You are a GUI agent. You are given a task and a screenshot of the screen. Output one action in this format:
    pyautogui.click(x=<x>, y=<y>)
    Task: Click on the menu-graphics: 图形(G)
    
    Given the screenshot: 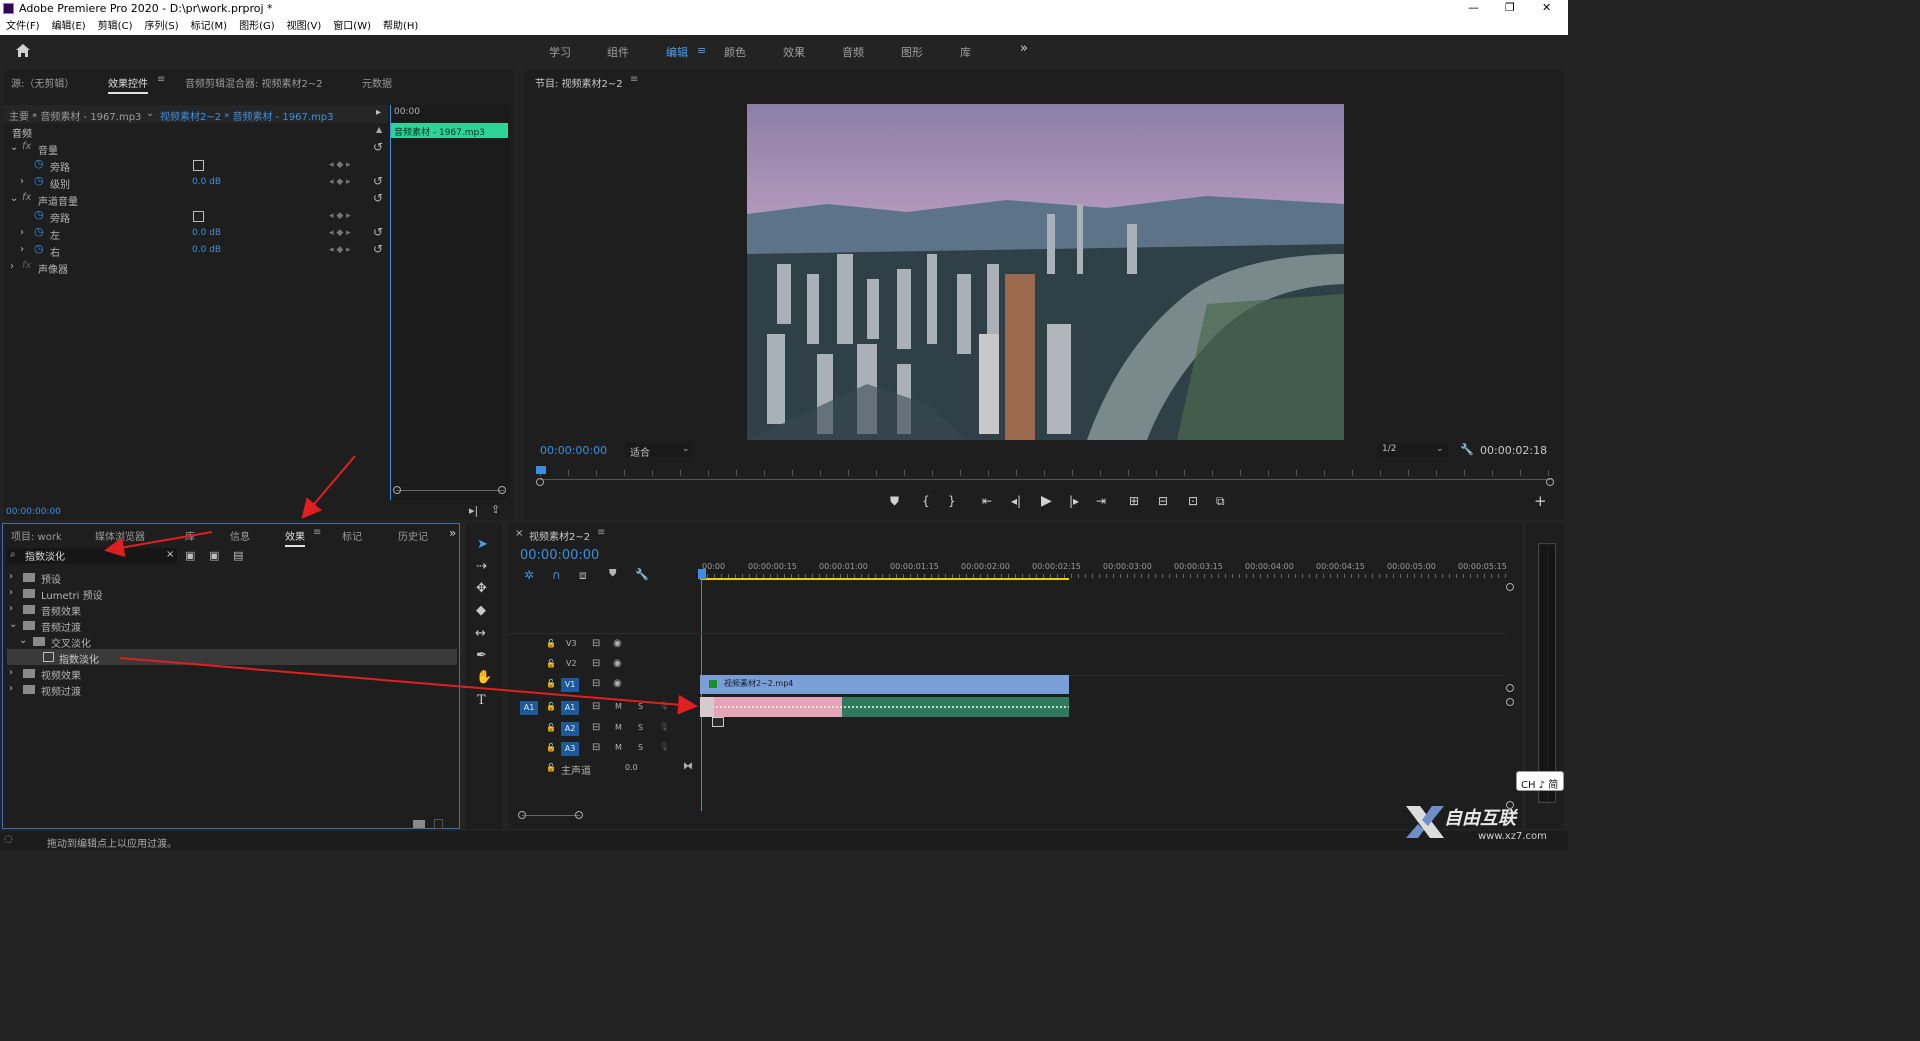 What is the action you would take?
    pyautogui.click(x=257, y=26)
    